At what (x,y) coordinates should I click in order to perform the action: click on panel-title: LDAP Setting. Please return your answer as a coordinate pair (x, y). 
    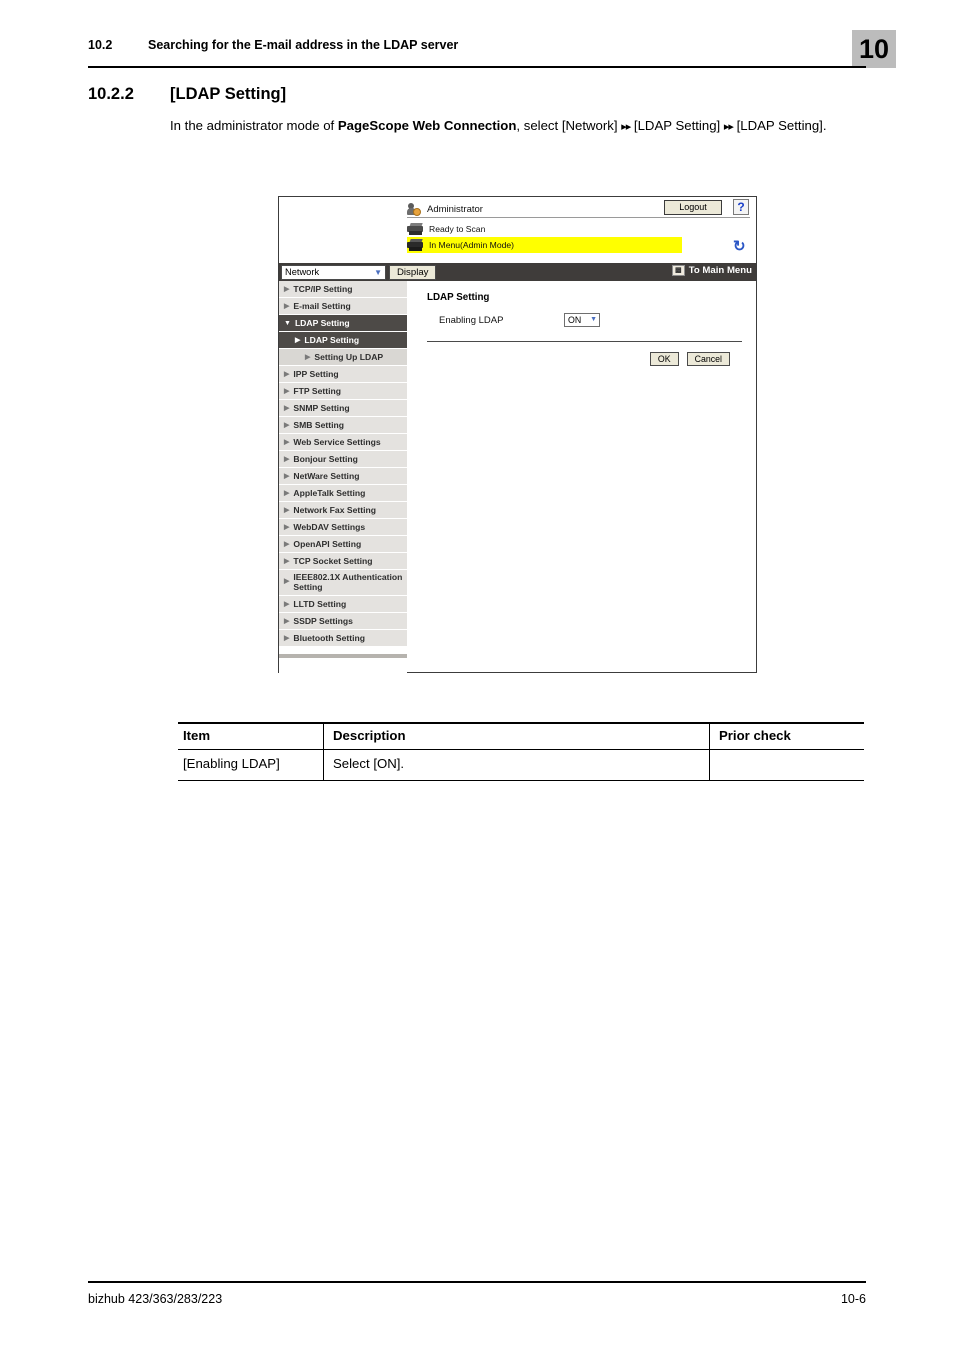
    Looking at the image, I should click on (458, 297).